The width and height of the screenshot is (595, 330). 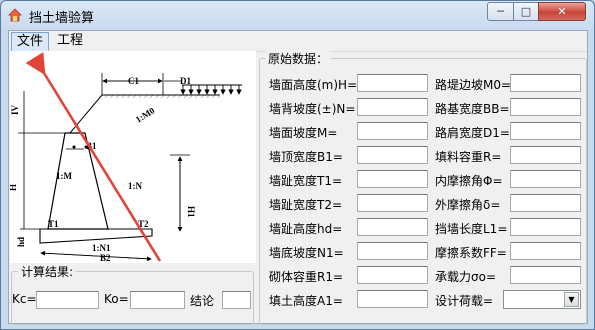 I want to click on h-label: 墙面高度(m)H=, so click(x=313, y=85).